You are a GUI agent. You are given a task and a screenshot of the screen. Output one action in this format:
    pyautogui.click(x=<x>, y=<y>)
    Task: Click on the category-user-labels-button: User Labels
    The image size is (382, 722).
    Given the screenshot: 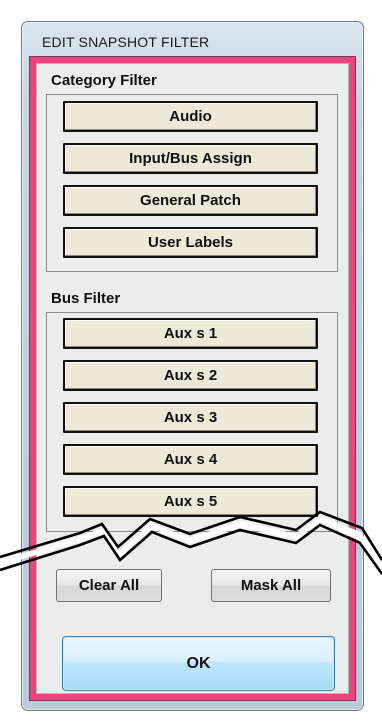 What is the action you would take?
    pyautogui.click(x=190, y=242)
    